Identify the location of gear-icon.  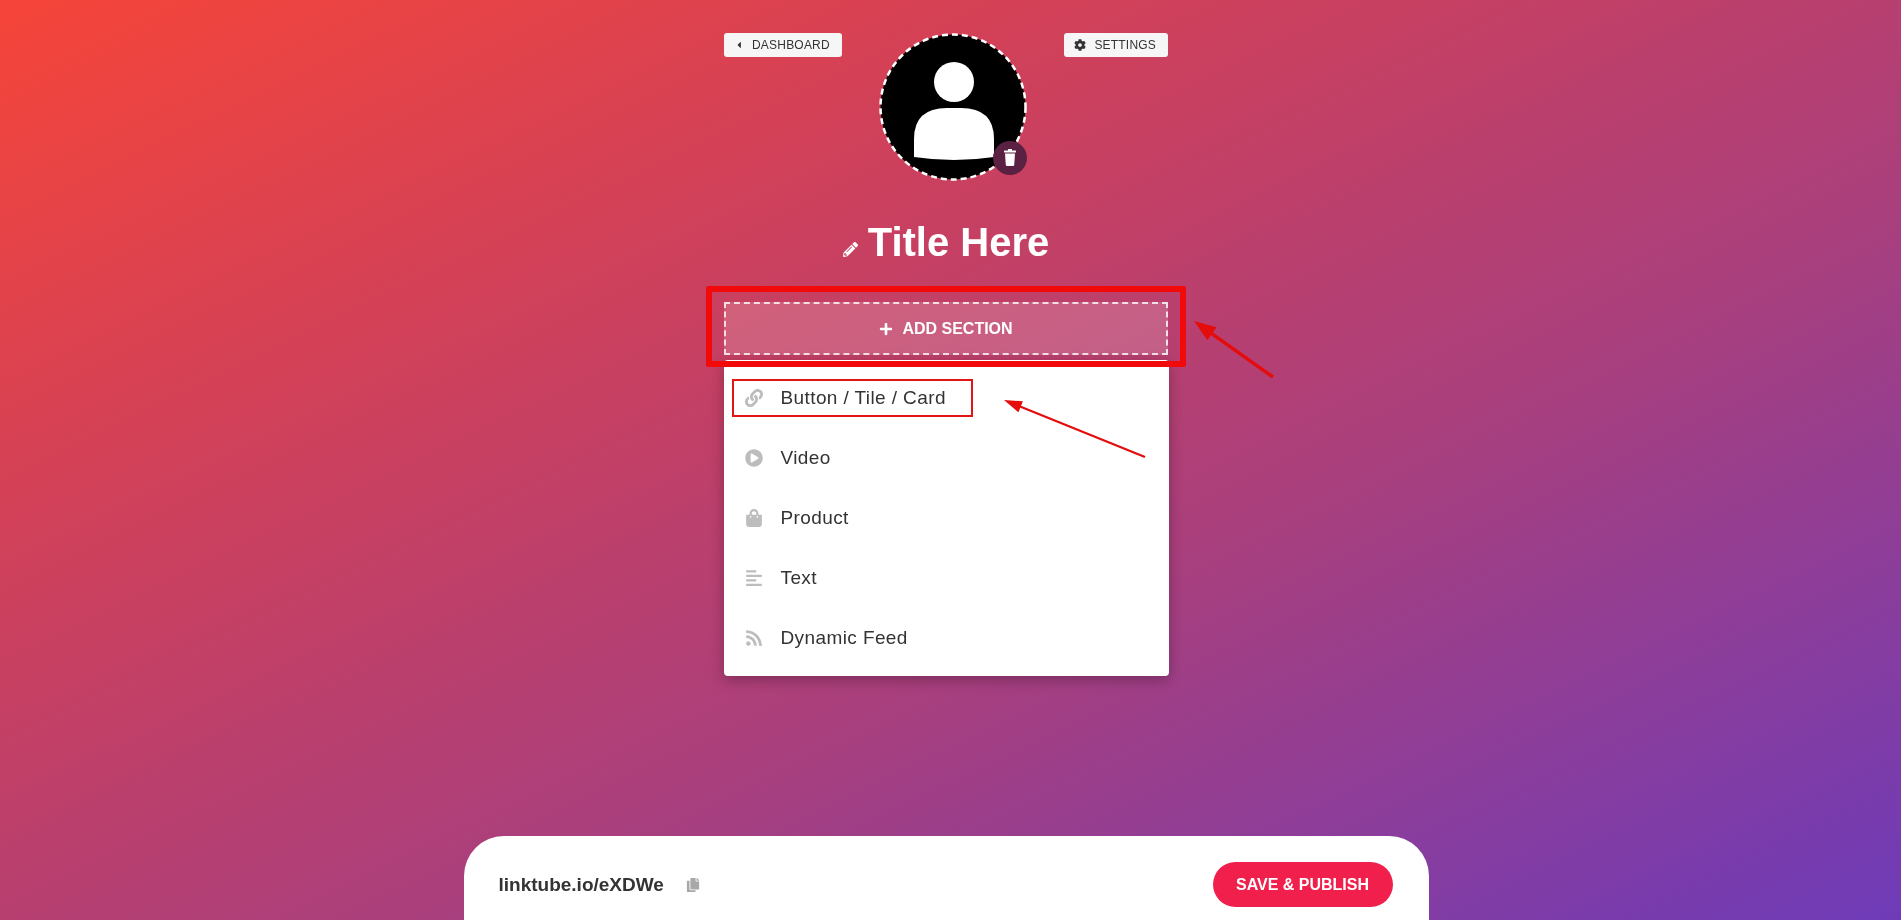
(1080, 45).